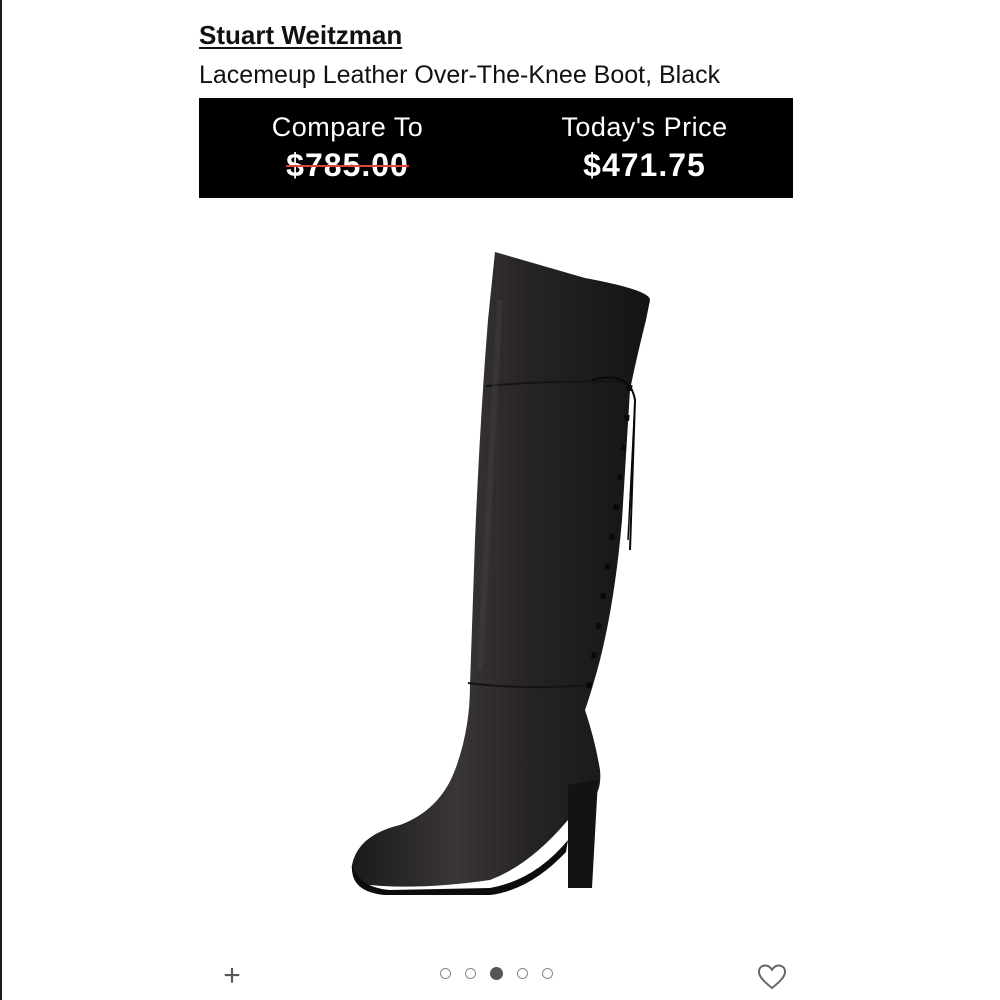  I want to click on compare-price: $785.00, so click(347, 165).